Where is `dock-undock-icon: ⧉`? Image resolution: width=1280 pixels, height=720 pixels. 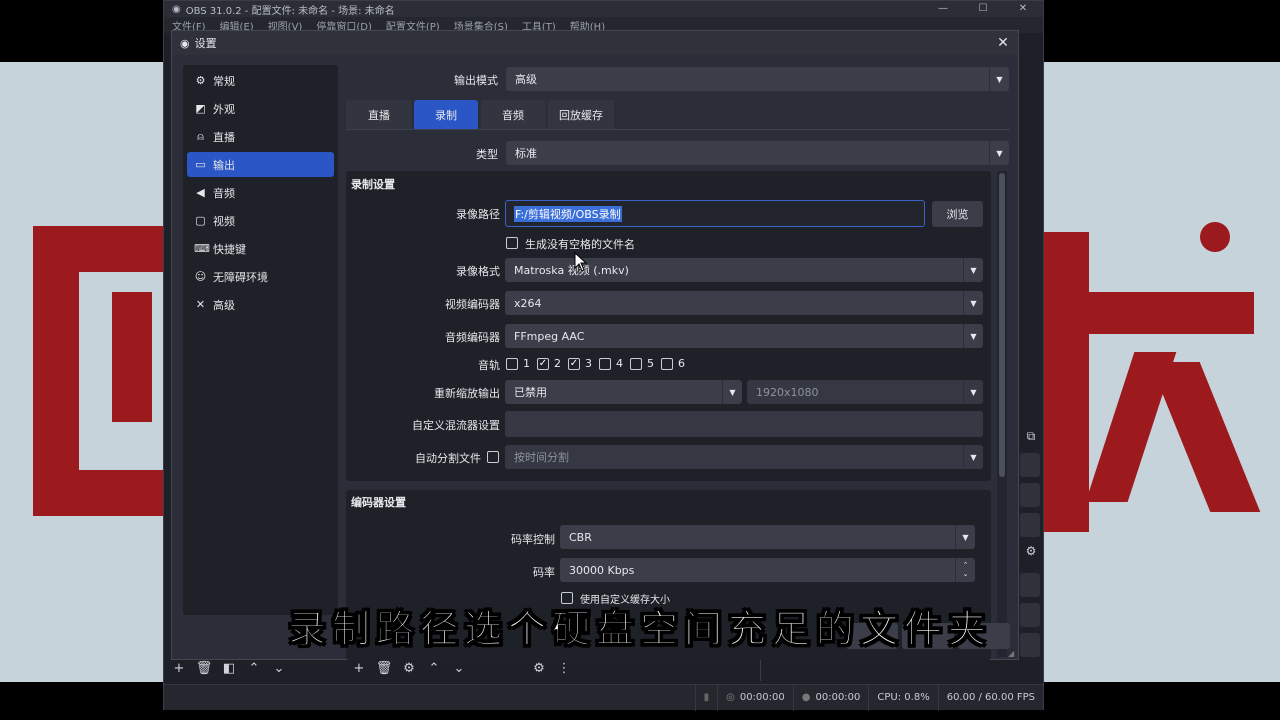
dock-undock-icon: ⧉ is located at coordinates (1031, 439).